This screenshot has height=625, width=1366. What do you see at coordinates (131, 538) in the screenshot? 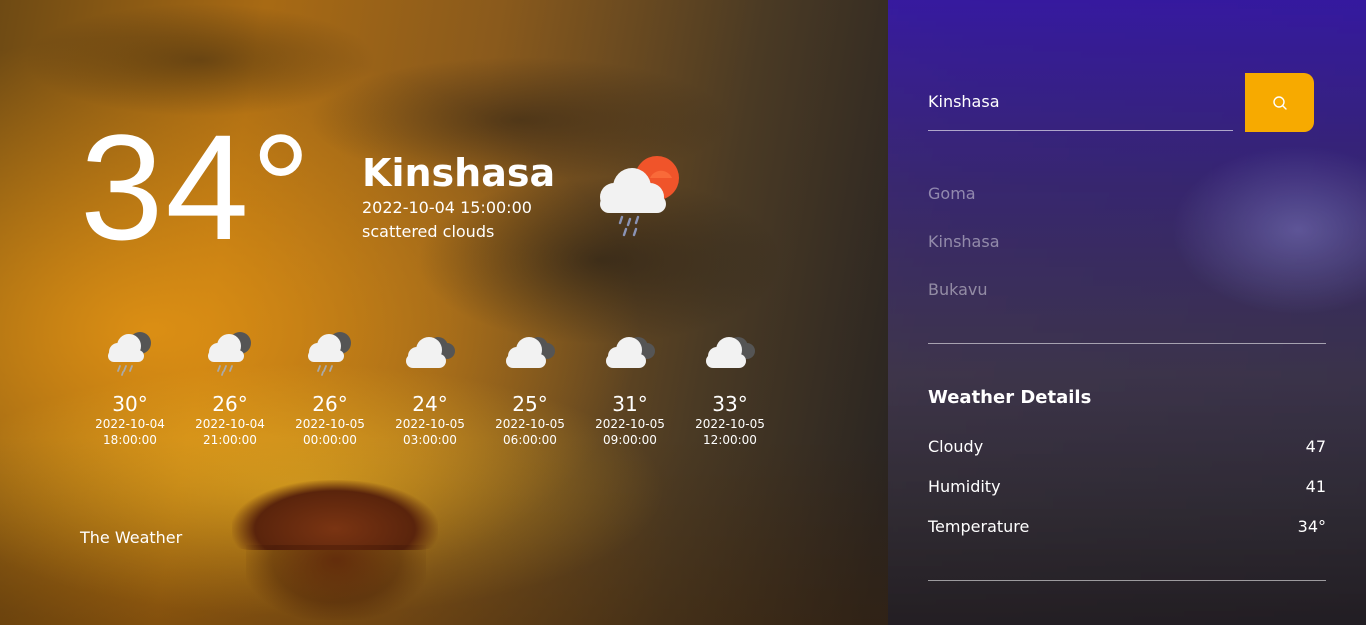
I see `brand-logo-text: The Weather` at bounding box center [131, 538].